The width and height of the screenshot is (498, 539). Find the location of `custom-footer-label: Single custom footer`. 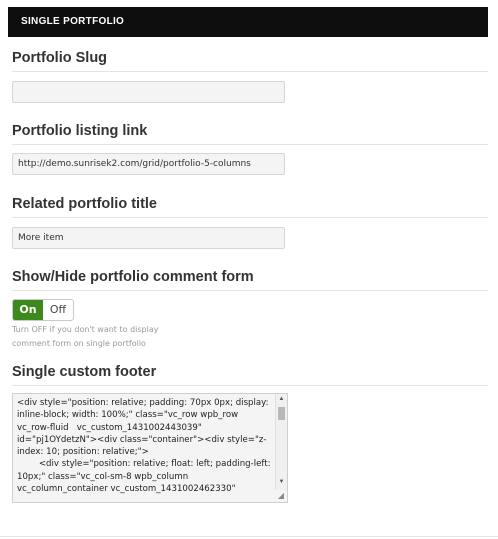

custom-footer-label: Single custom footer is located at coordinates (84, 372).